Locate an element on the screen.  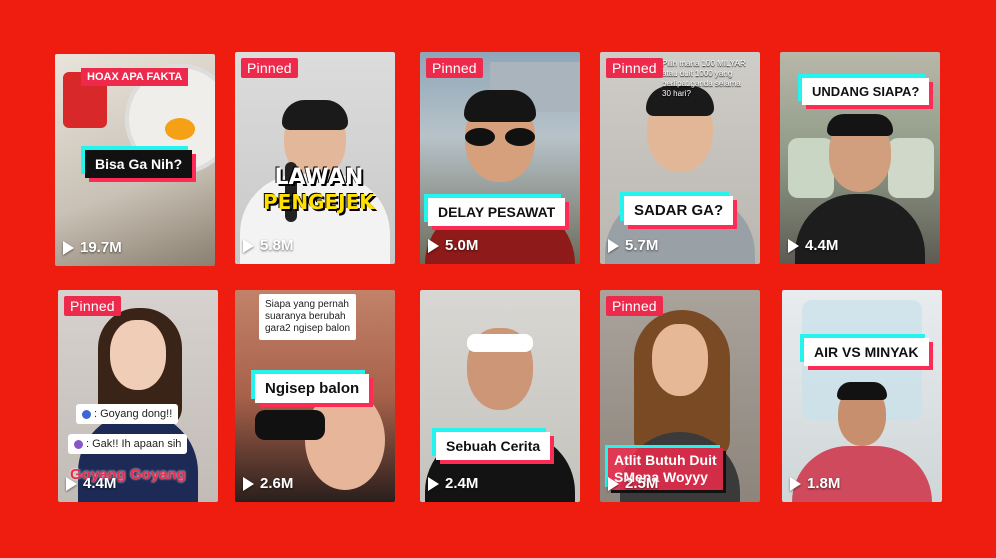
view-count-value: 5.8M is located at coordinates (277, 245).